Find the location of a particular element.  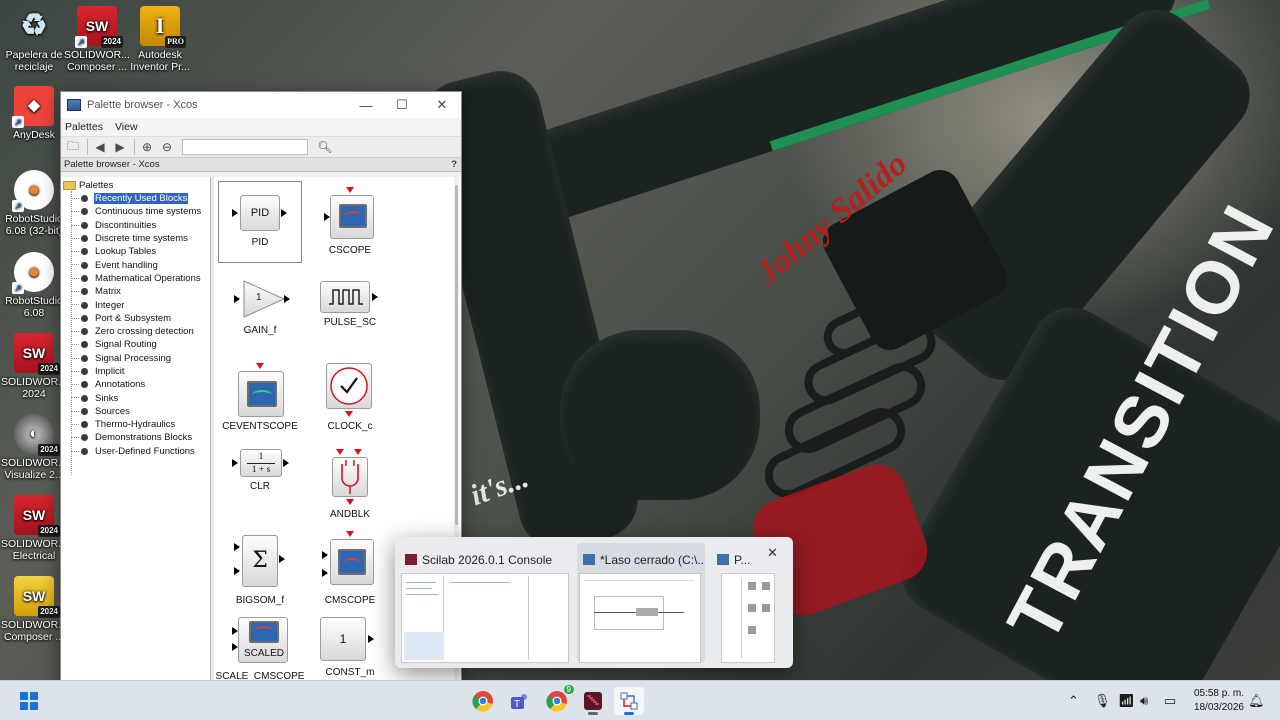

menu-palettes: Palettes is located at coordinates (84, 127).